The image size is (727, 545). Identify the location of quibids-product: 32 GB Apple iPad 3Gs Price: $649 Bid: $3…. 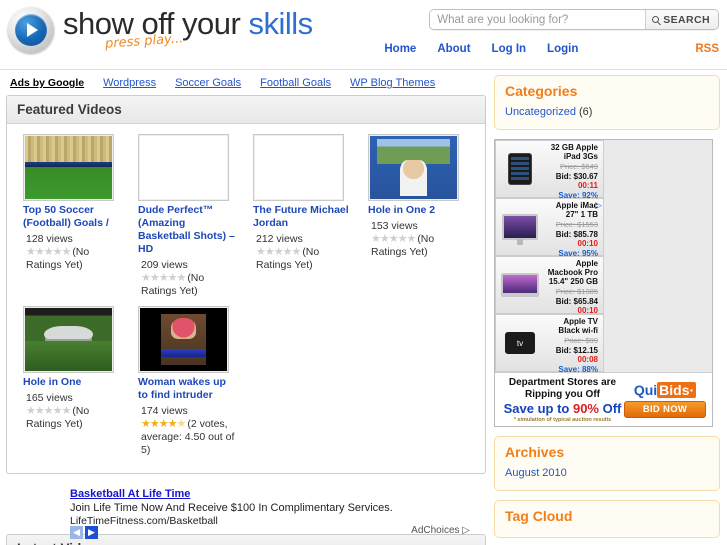
(549, 170).